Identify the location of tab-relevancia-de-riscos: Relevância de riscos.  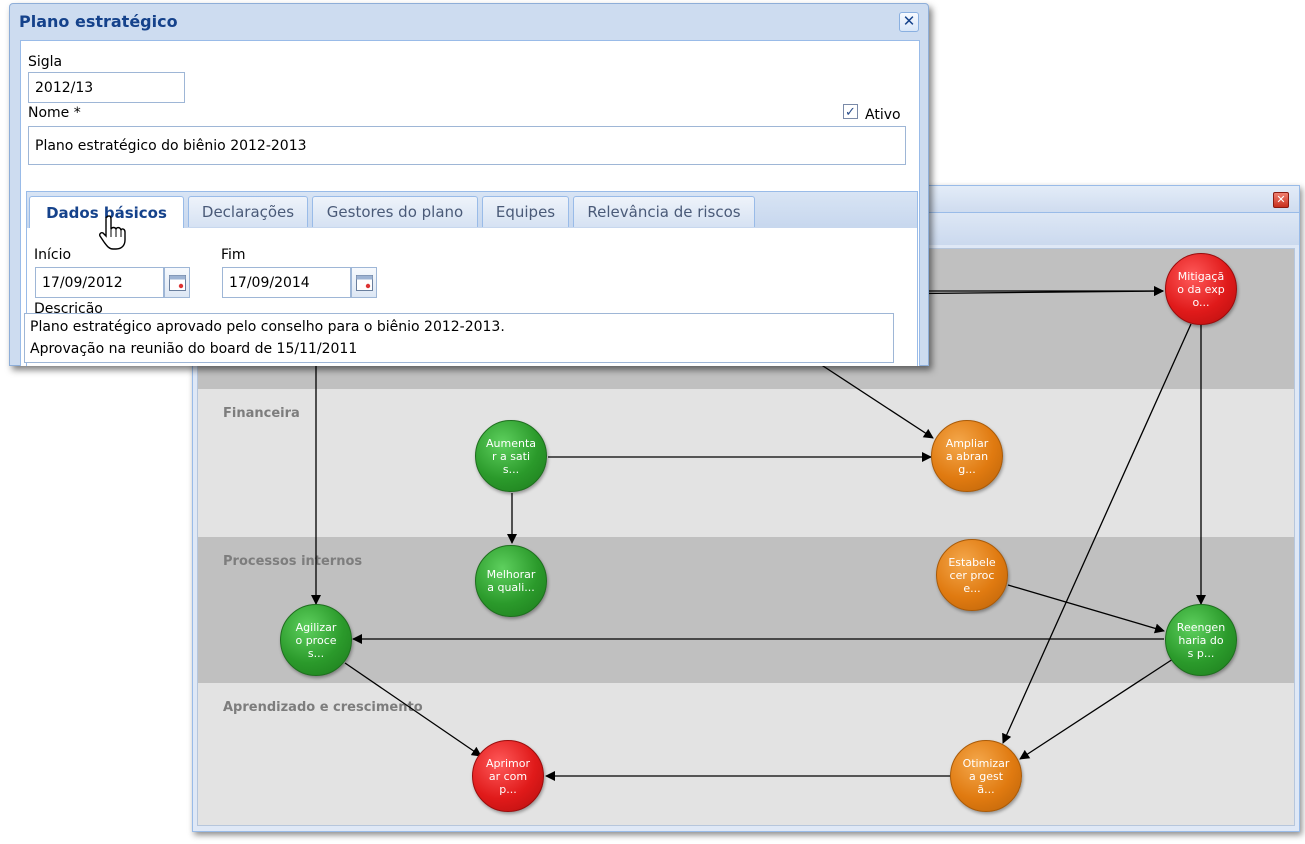
(664, 211).